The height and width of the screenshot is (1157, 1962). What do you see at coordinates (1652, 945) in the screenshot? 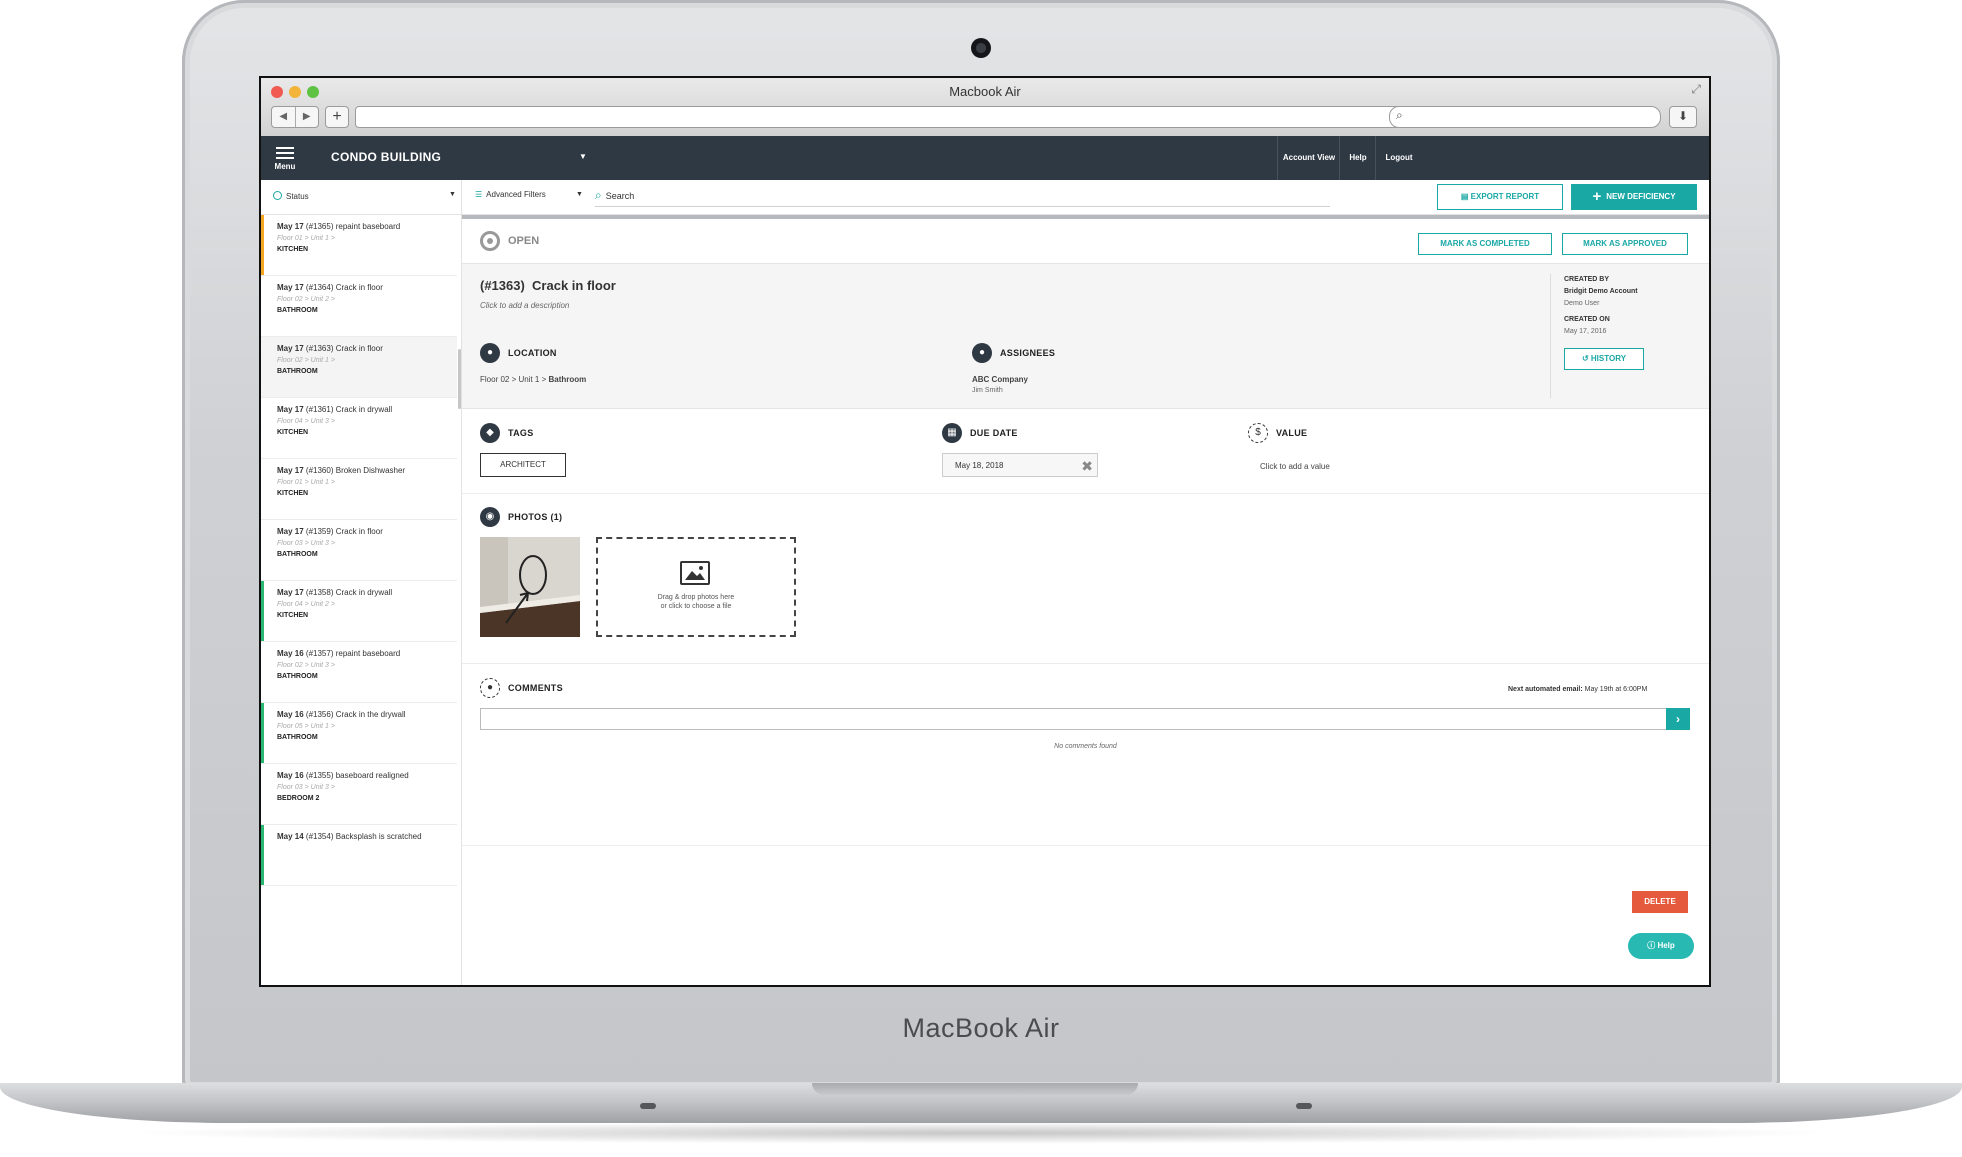
I see `question-icon: ⓘ` at bounding box center [1652, 945].